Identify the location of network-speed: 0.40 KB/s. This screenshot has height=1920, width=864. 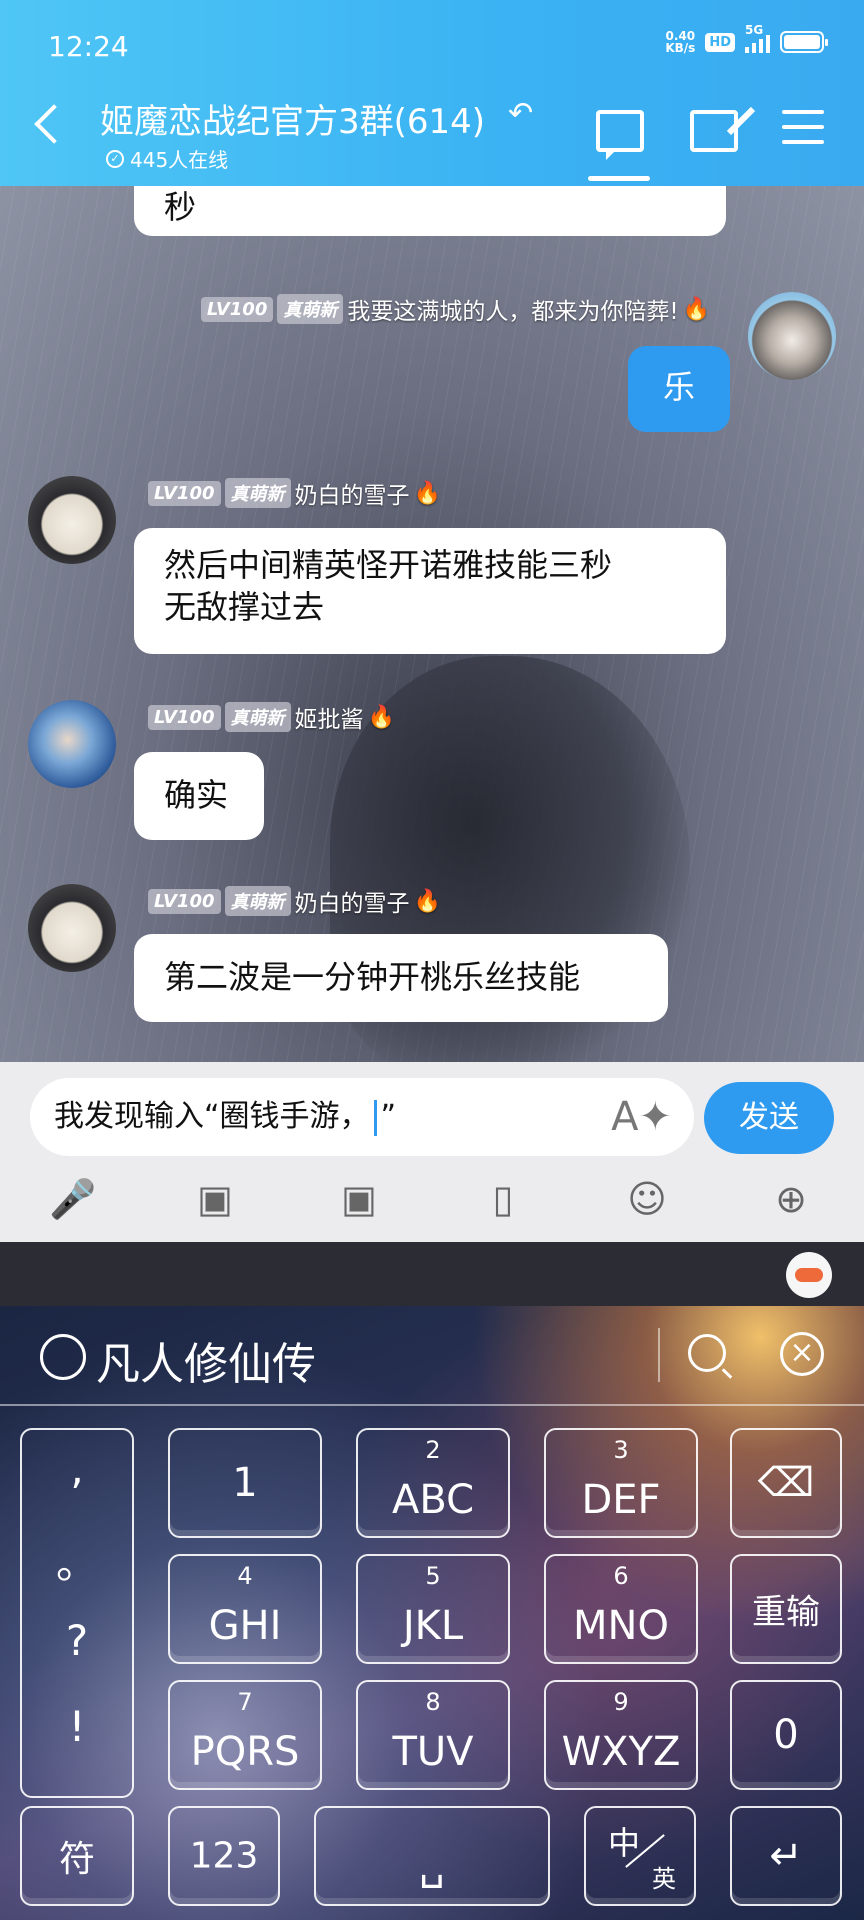
(680, 42).